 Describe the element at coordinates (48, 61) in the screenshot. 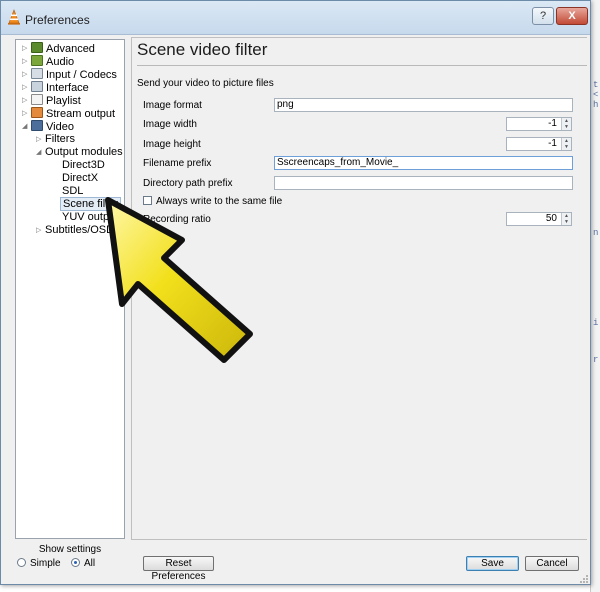

I see `tree-item-audio: ▷ Audio` at that location.